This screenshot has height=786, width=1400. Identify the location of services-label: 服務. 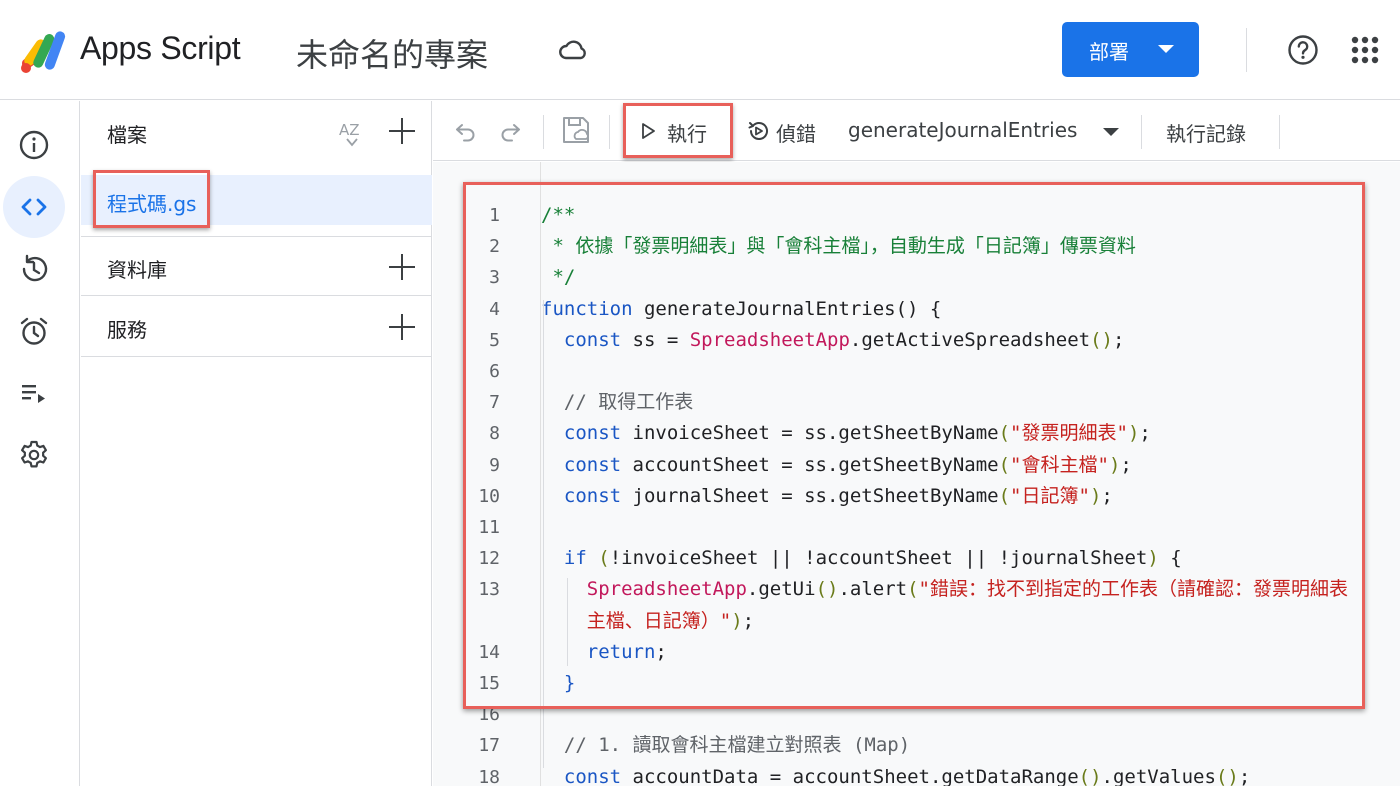
(127, 330).